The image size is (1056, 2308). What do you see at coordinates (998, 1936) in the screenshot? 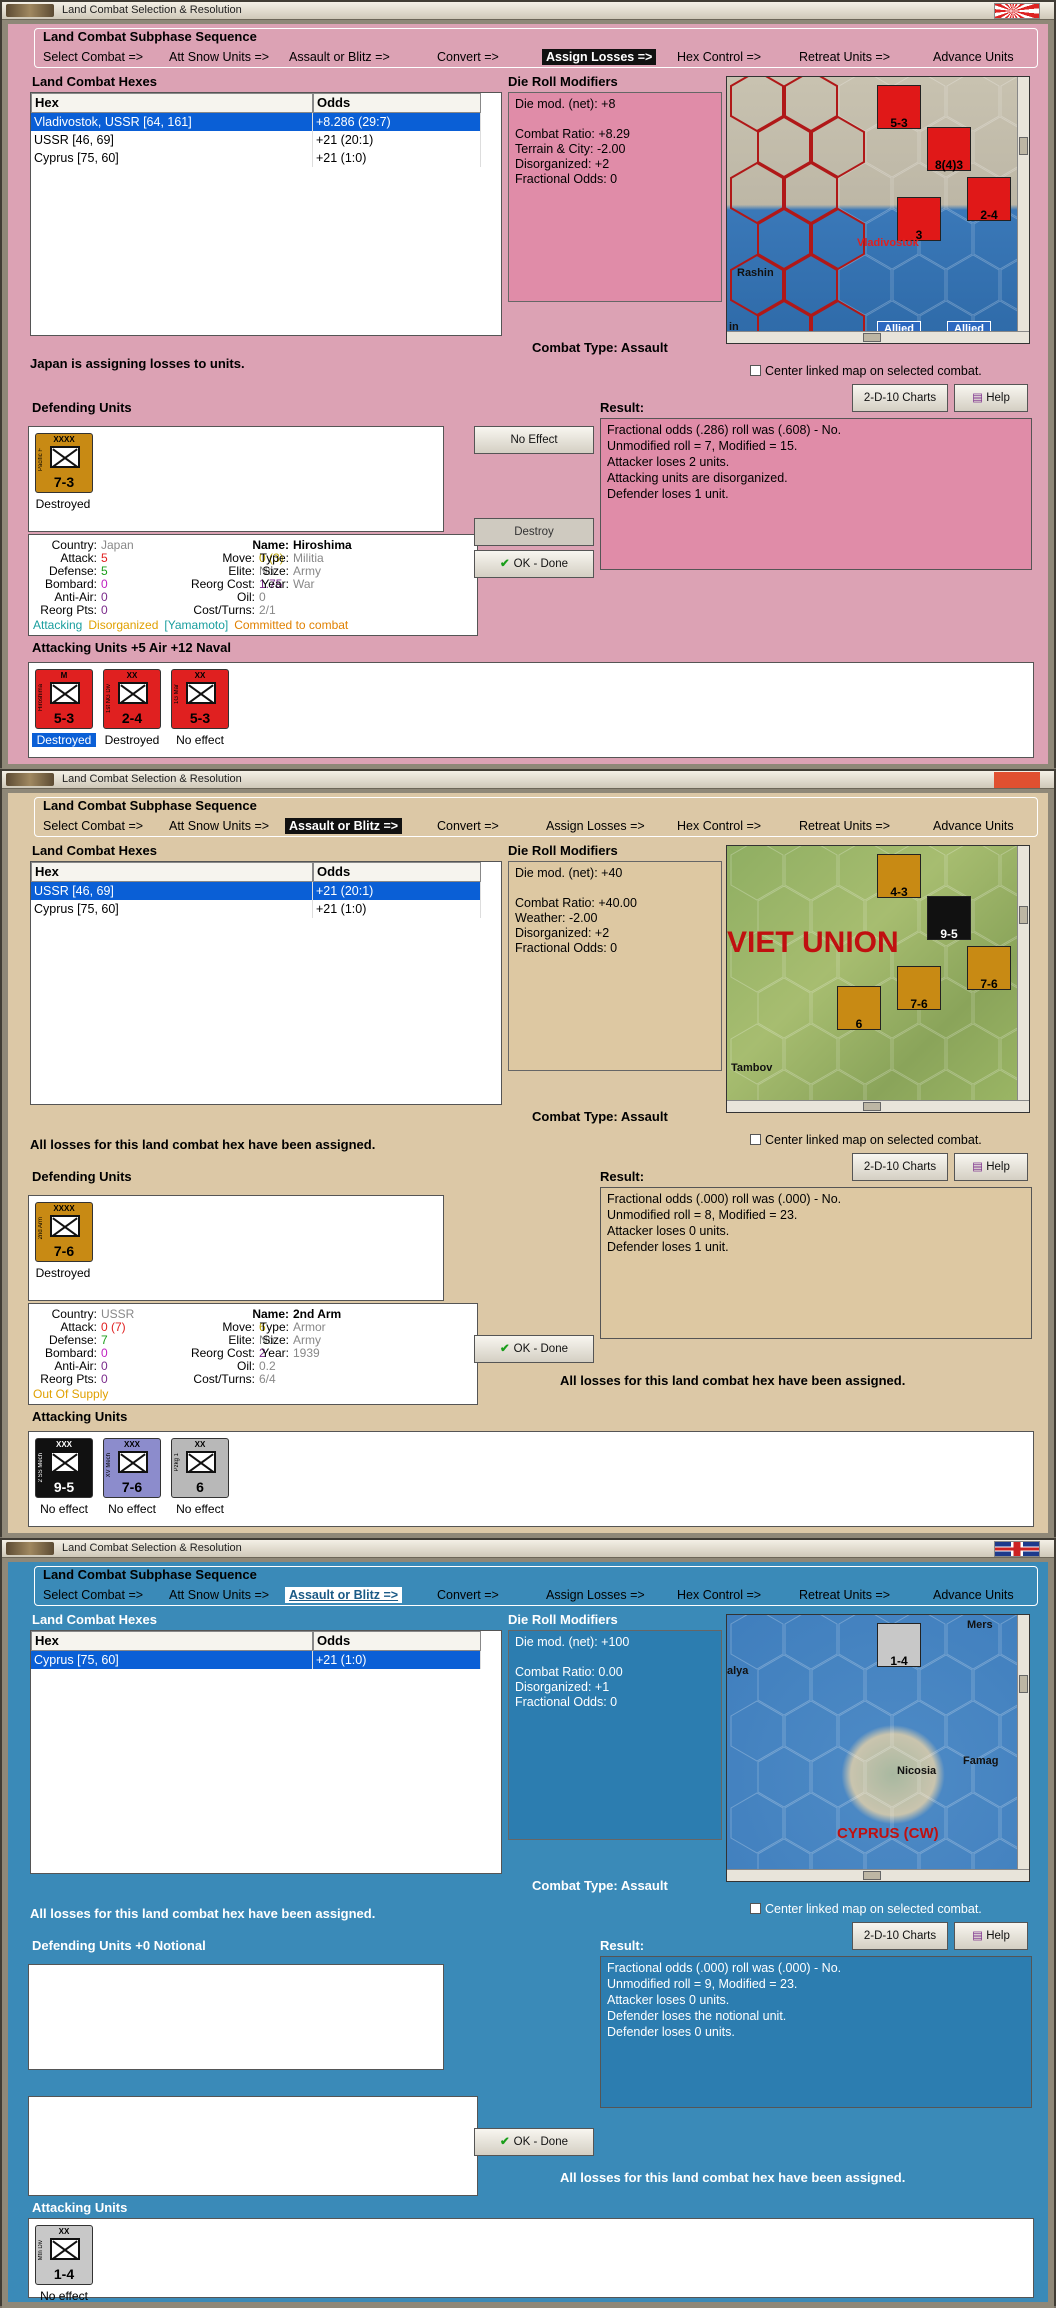
I see `help-button-label: Help` at bounding box center [998, 1936].